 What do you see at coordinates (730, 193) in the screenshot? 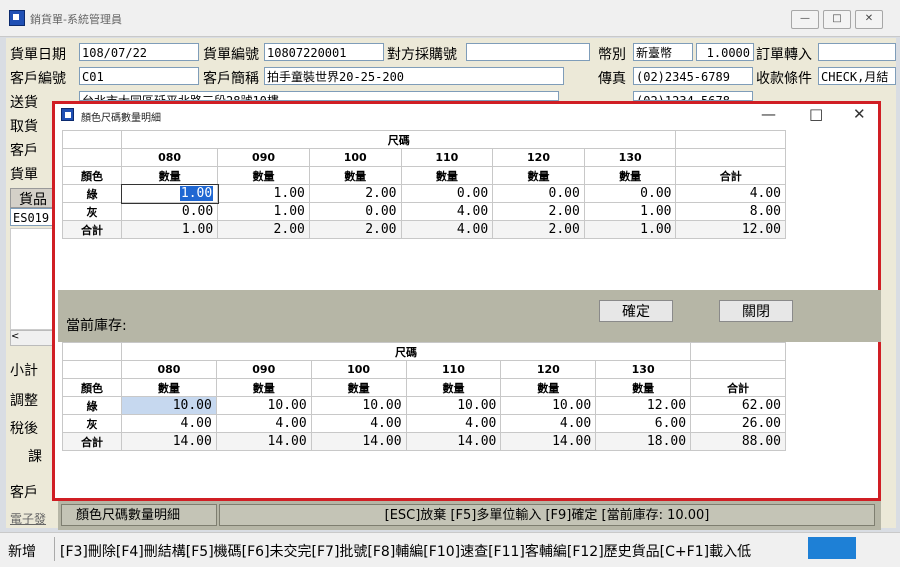
I see `row-total: 4.00` at bounding box center [730, 193].